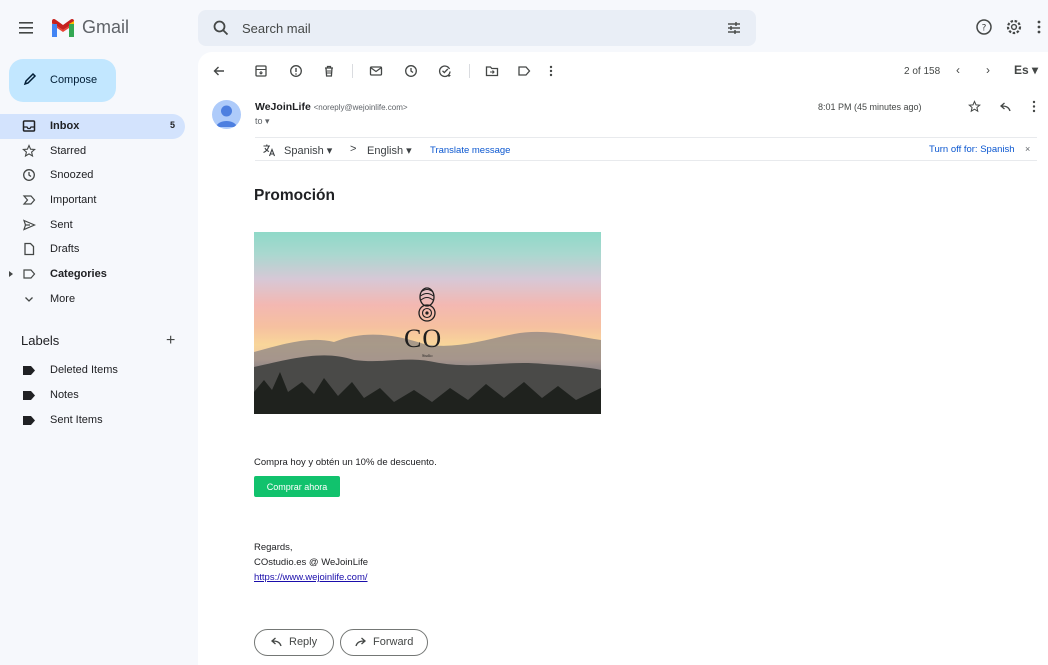 The height and width of the screenshot is (665, 1048). What do you see at coordinates (393, 642) in the screenshot?
I see `forward-label: Forward` at bounding box center [393, 642].